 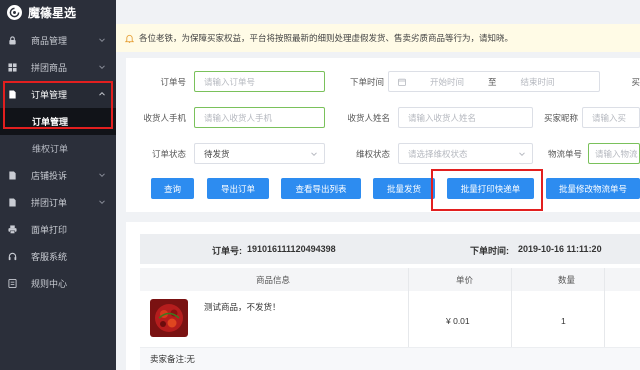 What do you see at coordinates (238, 188) in the screenshot?
I see `export-orders-button: 导出订单` at bounding box center [238, 188].